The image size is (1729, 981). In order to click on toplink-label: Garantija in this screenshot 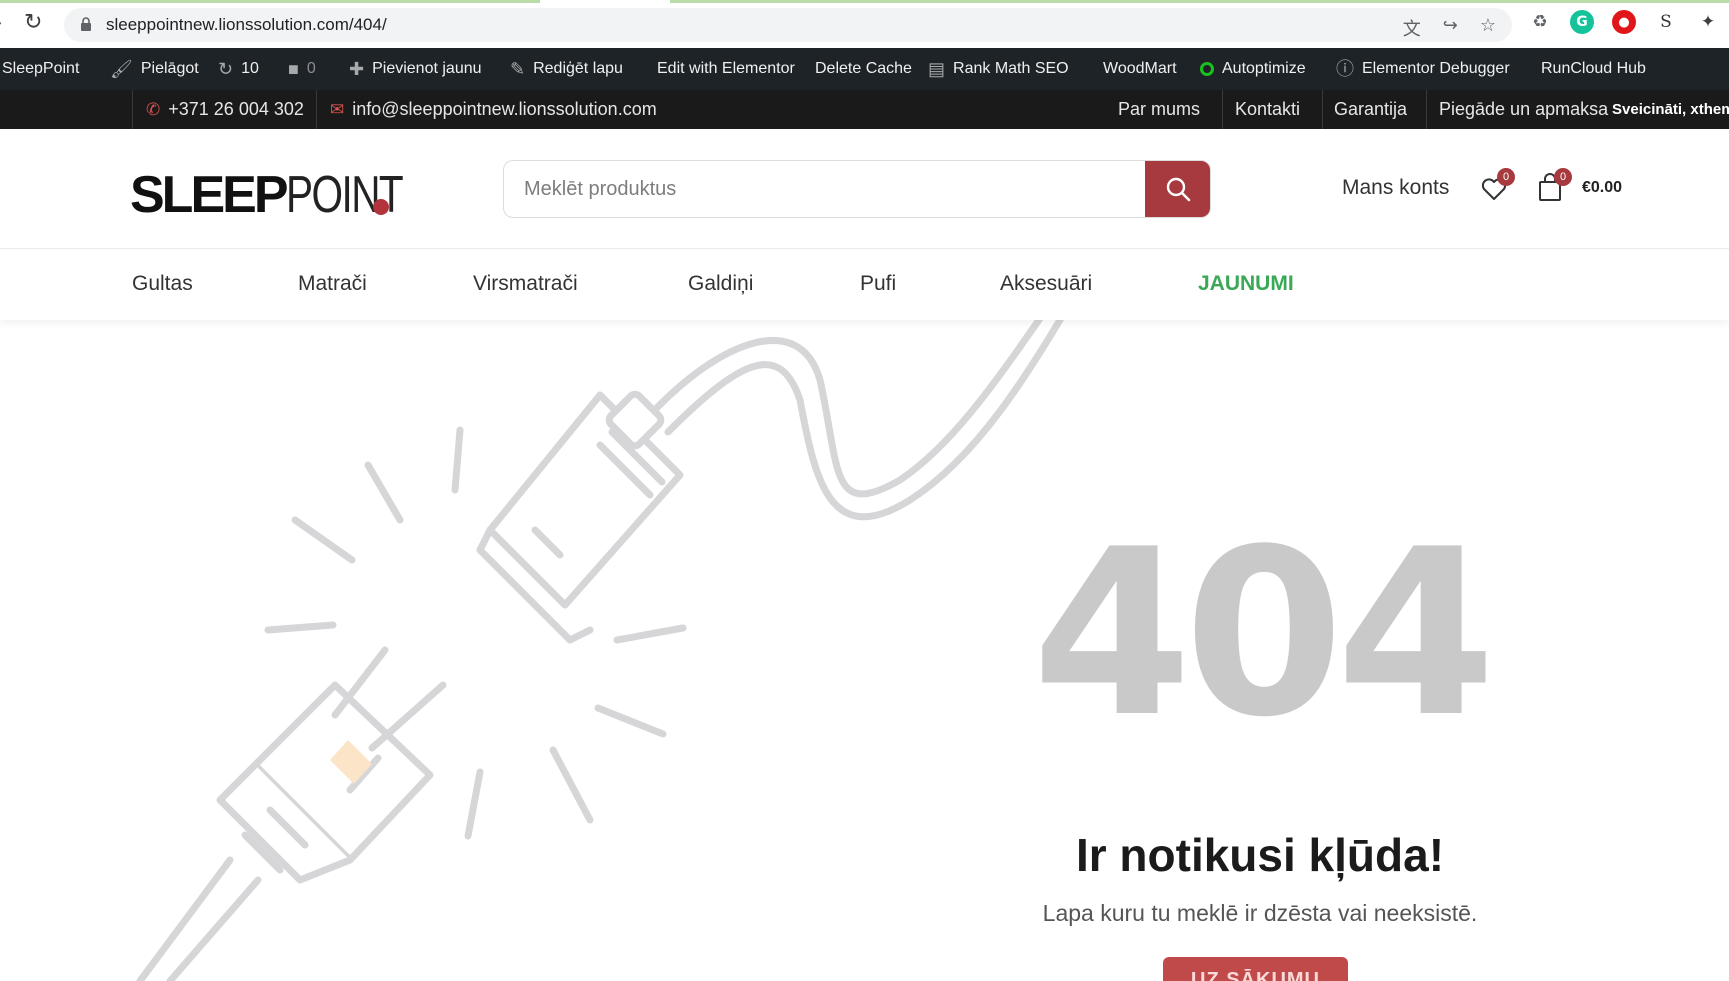, I will do `click(1371, 109)`.